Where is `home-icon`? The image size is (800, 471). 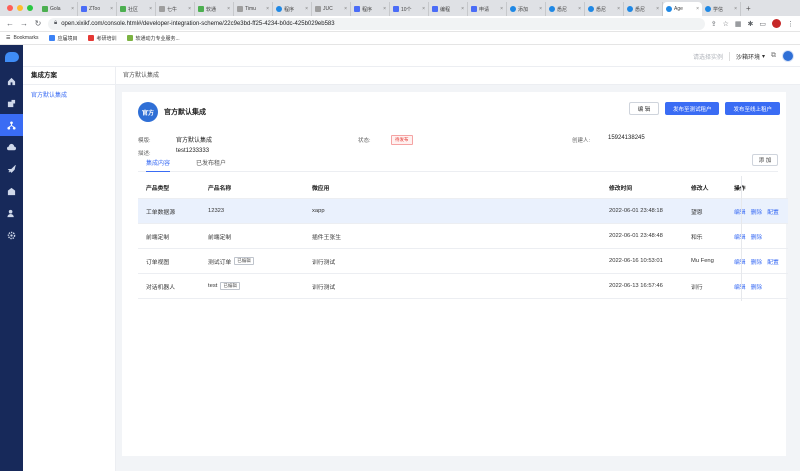 home-icon is located at coordinates (11, 81).